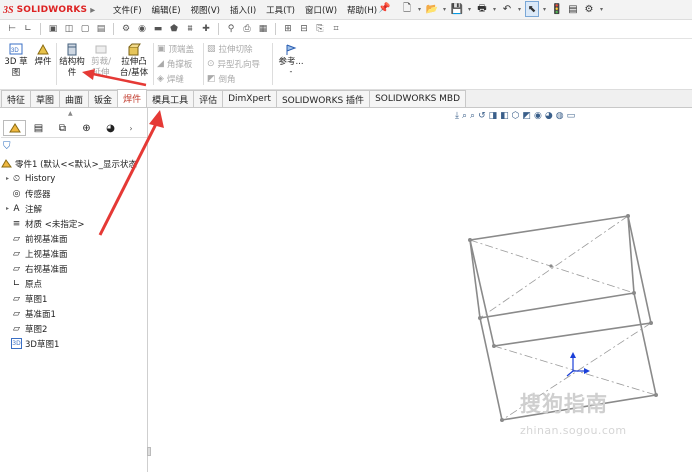 This screenshot has height=472, width=692. What do you see at coordinates (464, 116) in the screenshot?
I see `zoom-to-fit-icon: ⌕` at bounding box center [464, 116].